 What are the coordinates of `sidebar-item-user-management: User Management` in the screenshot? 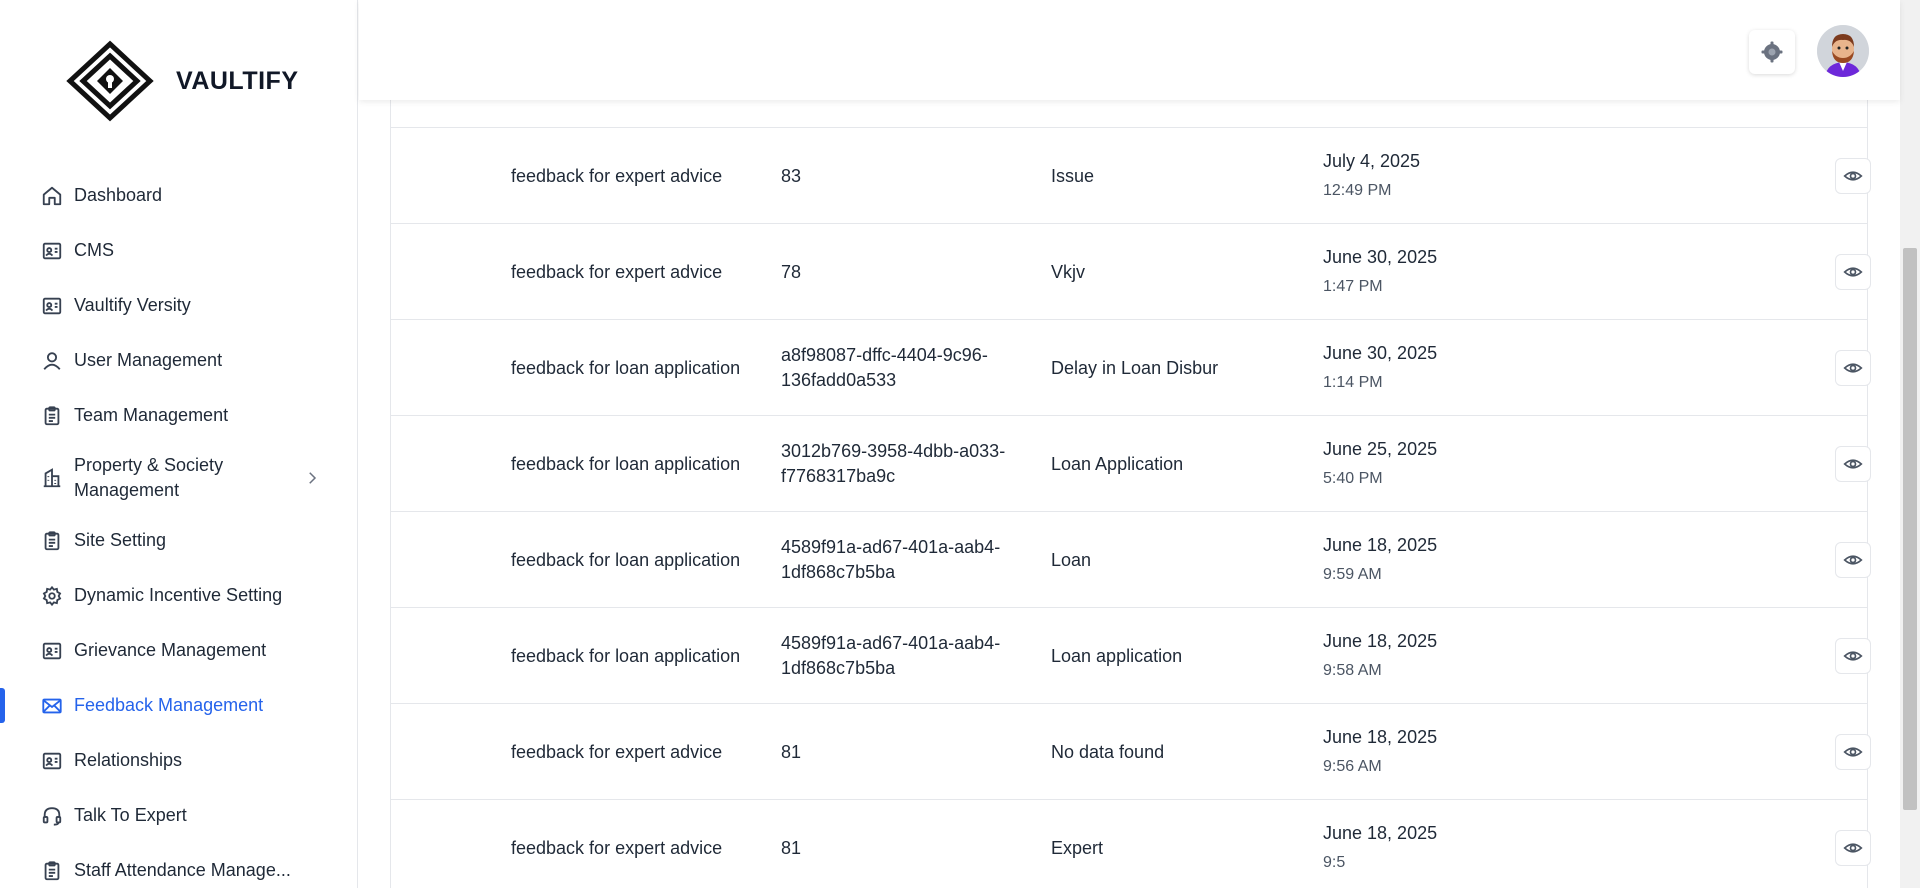 It's located at (178, 360).